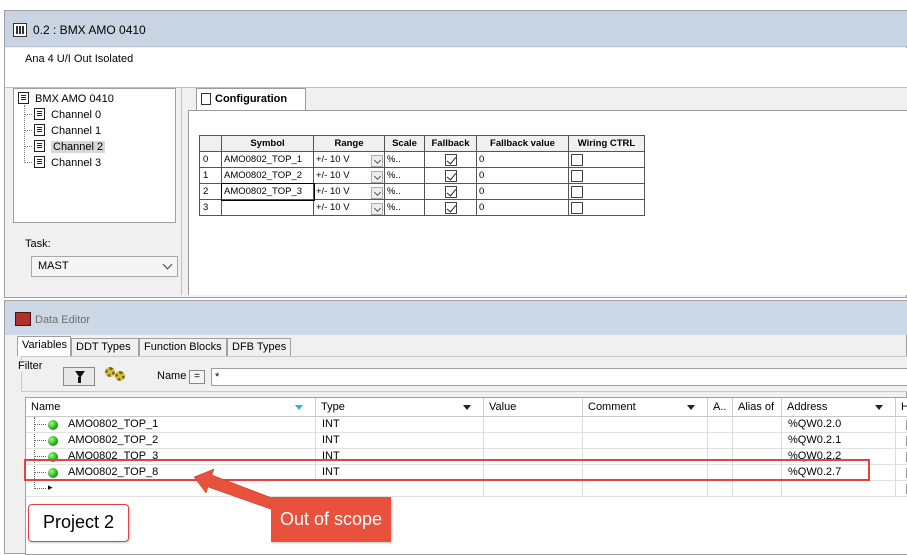 The height and width of the screenshot is (555, 907). I want to click on variable-address: %QW0.2.0, so click(839, 425).